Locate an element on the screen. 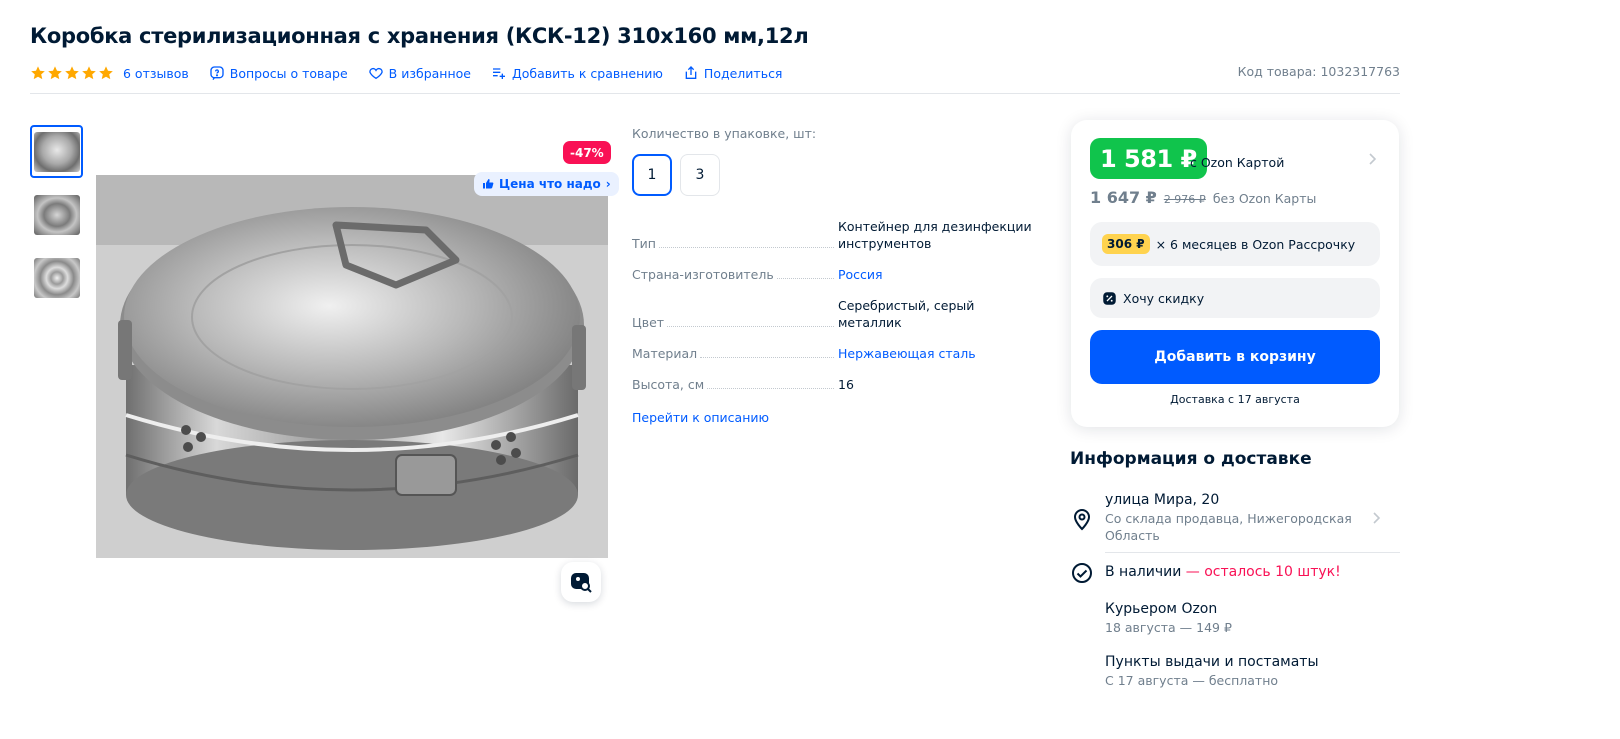 The height and width of the screenshot is (739, 1620). good-price-label: Цена что надо is located at coordinates (550, 184).